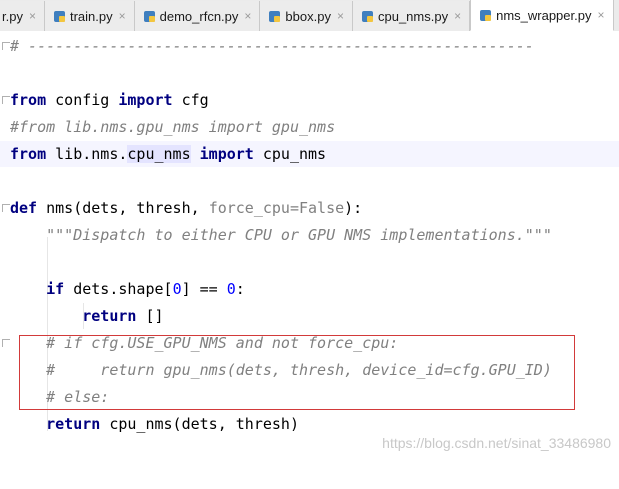  Describe the element at coordinates (109, 100) in the screenshot. I see `code-line-3: from config import cfg` at that location.